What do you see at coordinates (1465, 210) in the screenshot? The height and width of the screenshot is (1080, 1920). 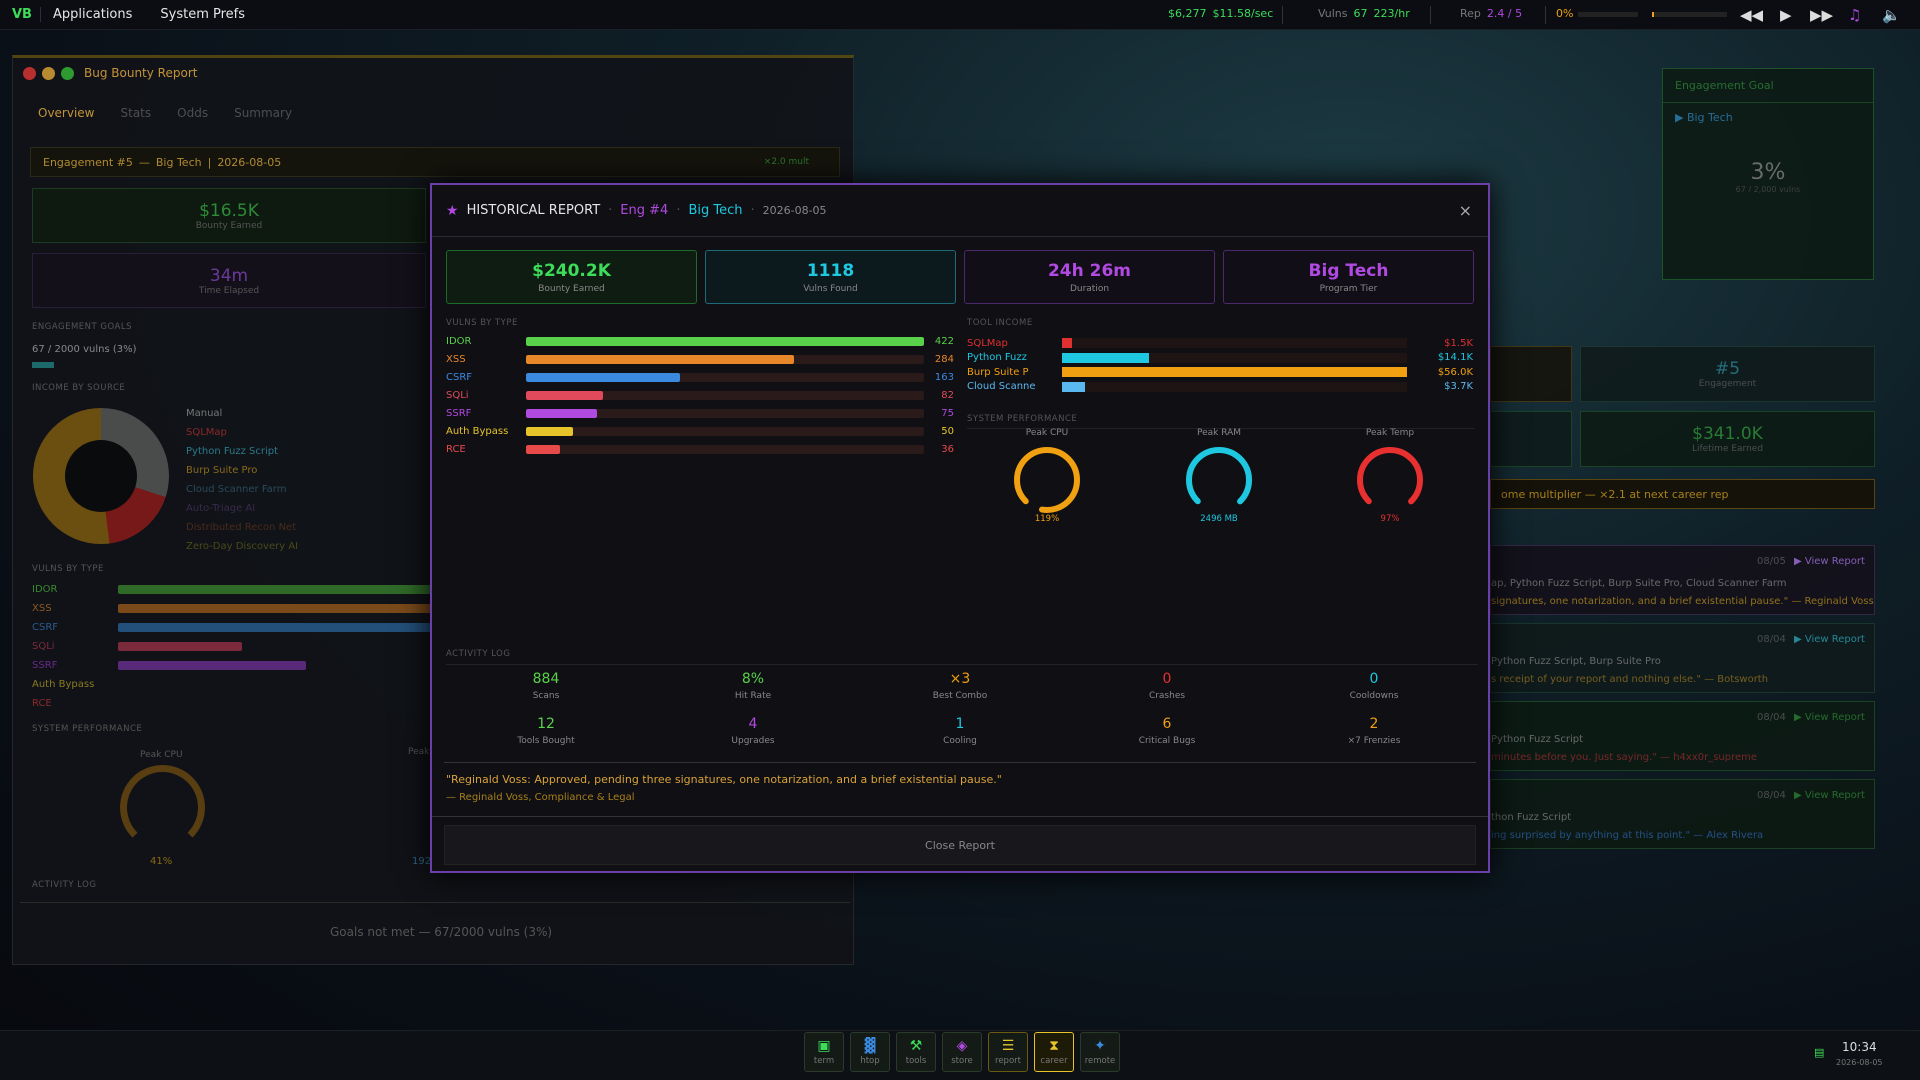 I see `close-icon: ×` at bounding box center [1465, 210].